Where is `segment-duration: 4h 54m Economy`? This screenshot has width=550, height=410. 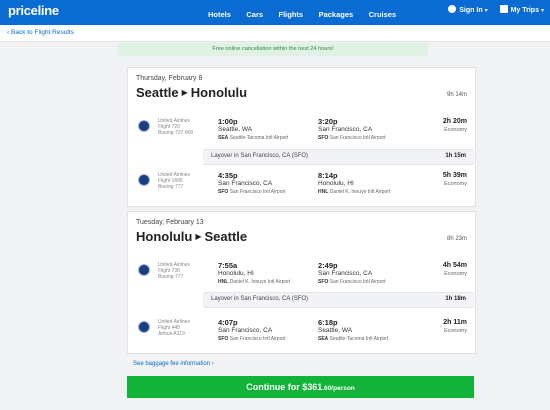
segment-duration: 4h 54m Economy is located at coordinates (454, 269).